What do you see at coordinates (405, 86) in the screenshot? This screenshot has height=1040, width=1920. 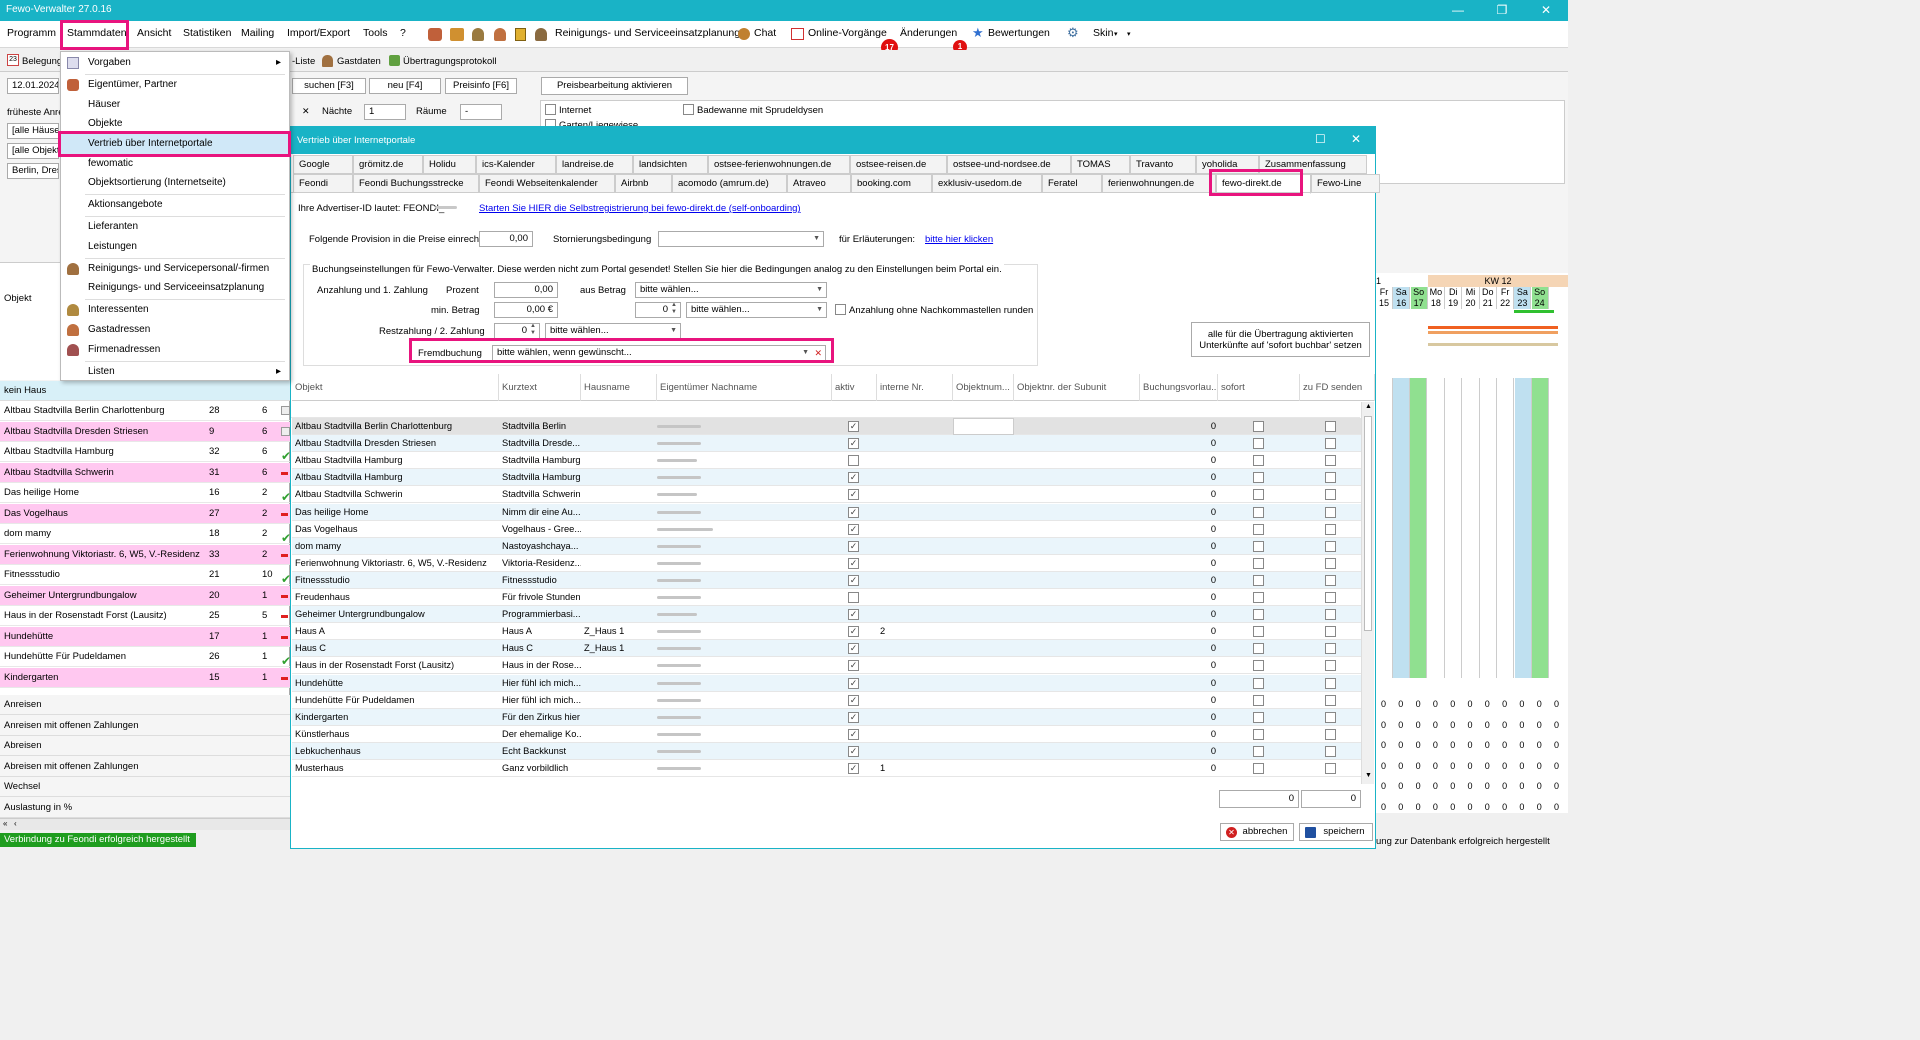 I see `neu-button: neu [F4]` at bounding box center [405, 86].